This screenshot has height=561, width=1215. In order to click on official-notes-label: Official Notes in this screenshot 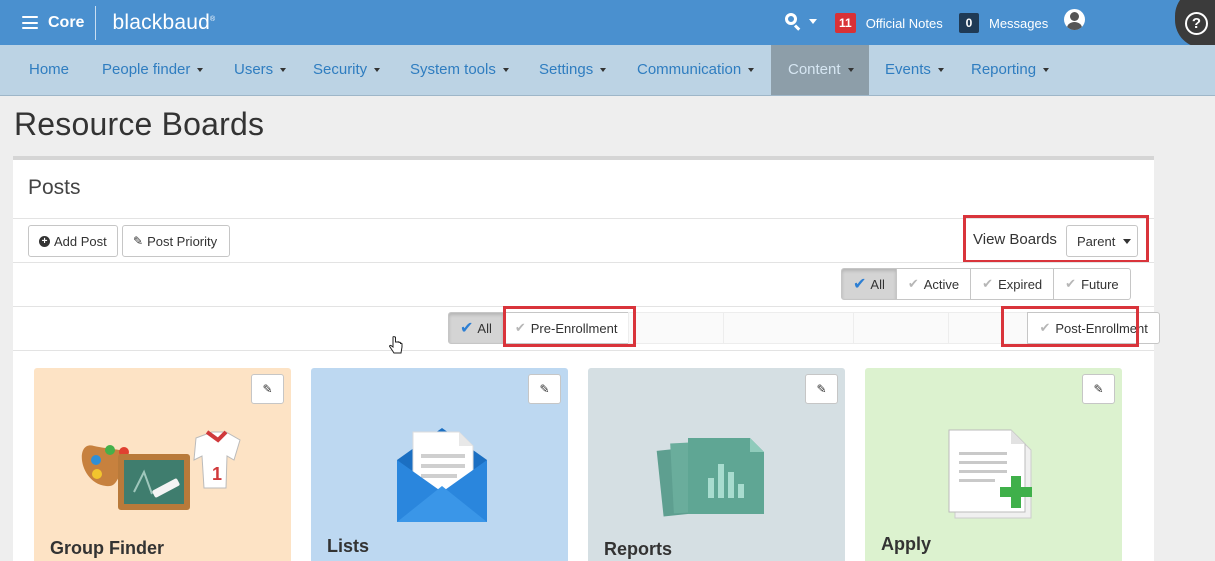, I will do `click(904, 23)`.